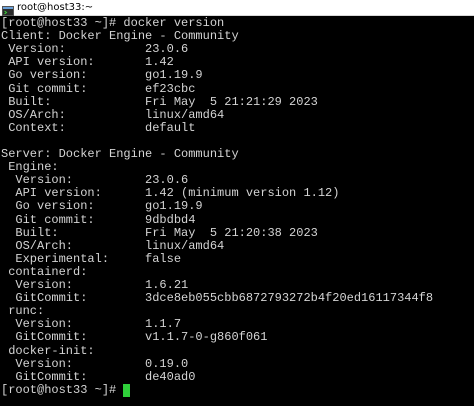 This screenshot has height=406, width=474. What do you see at coordinates (48, 350) in the screenshot?
I see `terminal-line: docker-init:` at bounding box center [48, 350].